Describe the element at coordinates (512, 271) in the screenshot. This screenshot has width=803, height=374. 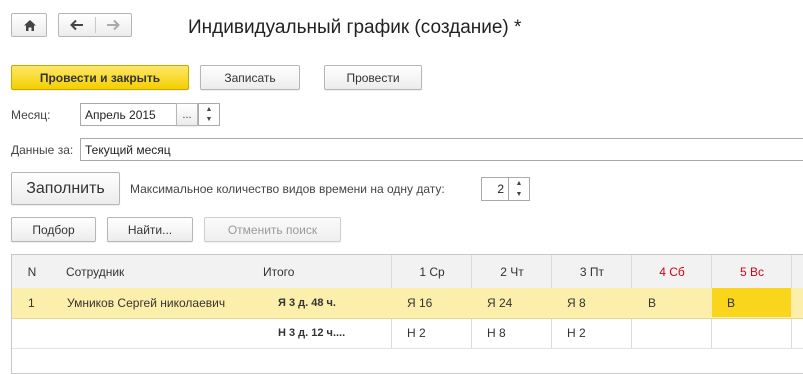
I see `header-day-2: 2 Чт` at that location.